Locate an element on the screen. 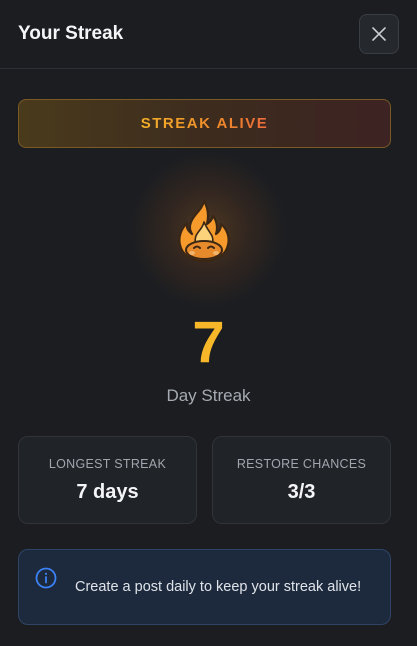 The height and width of the screenshot is (646, 417). flame-icon is located at coordinates (204, 231).